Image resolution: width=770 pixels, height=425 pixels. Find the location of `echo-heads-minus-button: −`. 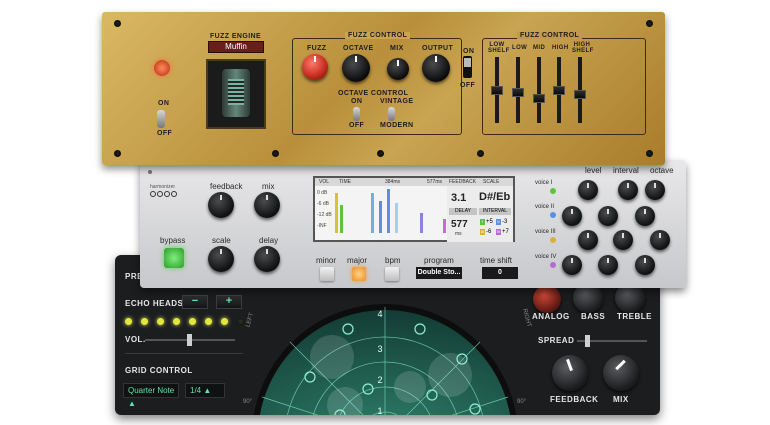

echo-heads-minus-button: − is located at coordinates (195, 302).